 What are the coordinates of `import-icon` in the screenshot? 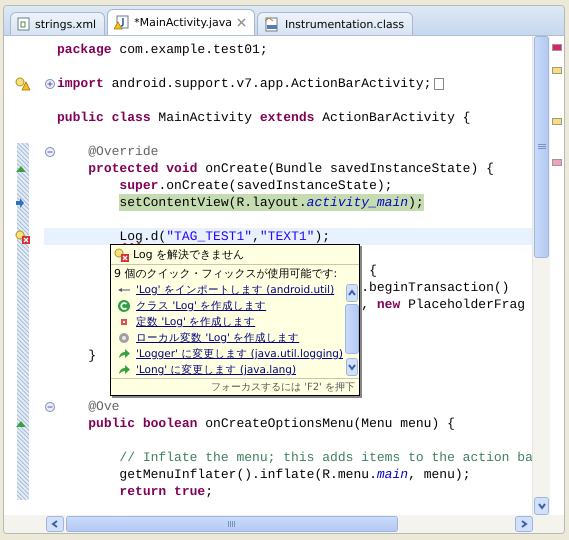 It's located at (124, 290).